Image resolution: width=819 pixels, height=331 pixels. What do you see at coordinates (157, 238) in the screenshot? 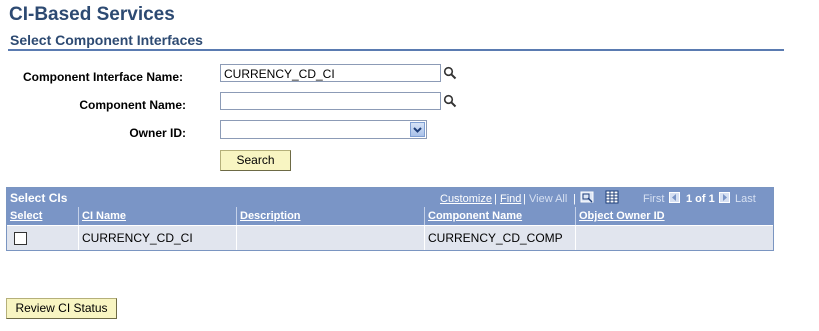
I see `ci-name-cell: CURRENCY_CD_CI` at bounding box center [157, 238].